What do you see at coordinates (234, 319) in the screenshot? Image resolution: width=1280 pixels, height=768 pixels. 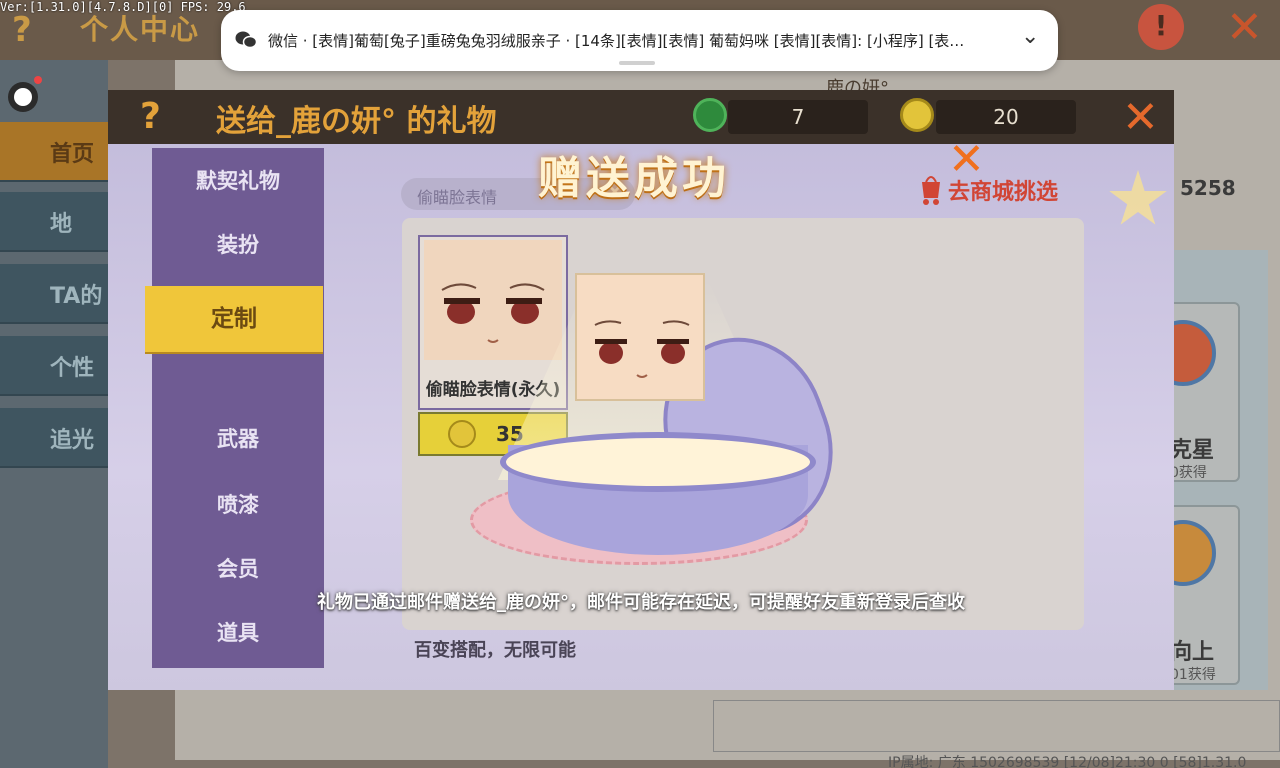 I see `tab-custom-active: 定制` at bounding box center [234, 319].